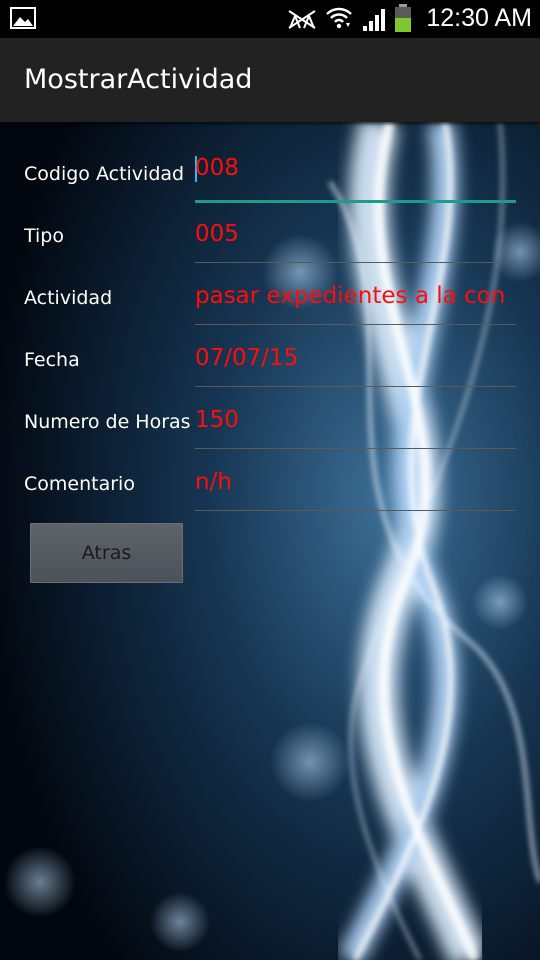 This screenshot has width=540, height=960. Describe the element at coordinates (355, 365) in the screenshot. I see `input-fecha: 07/07/15` at that location.